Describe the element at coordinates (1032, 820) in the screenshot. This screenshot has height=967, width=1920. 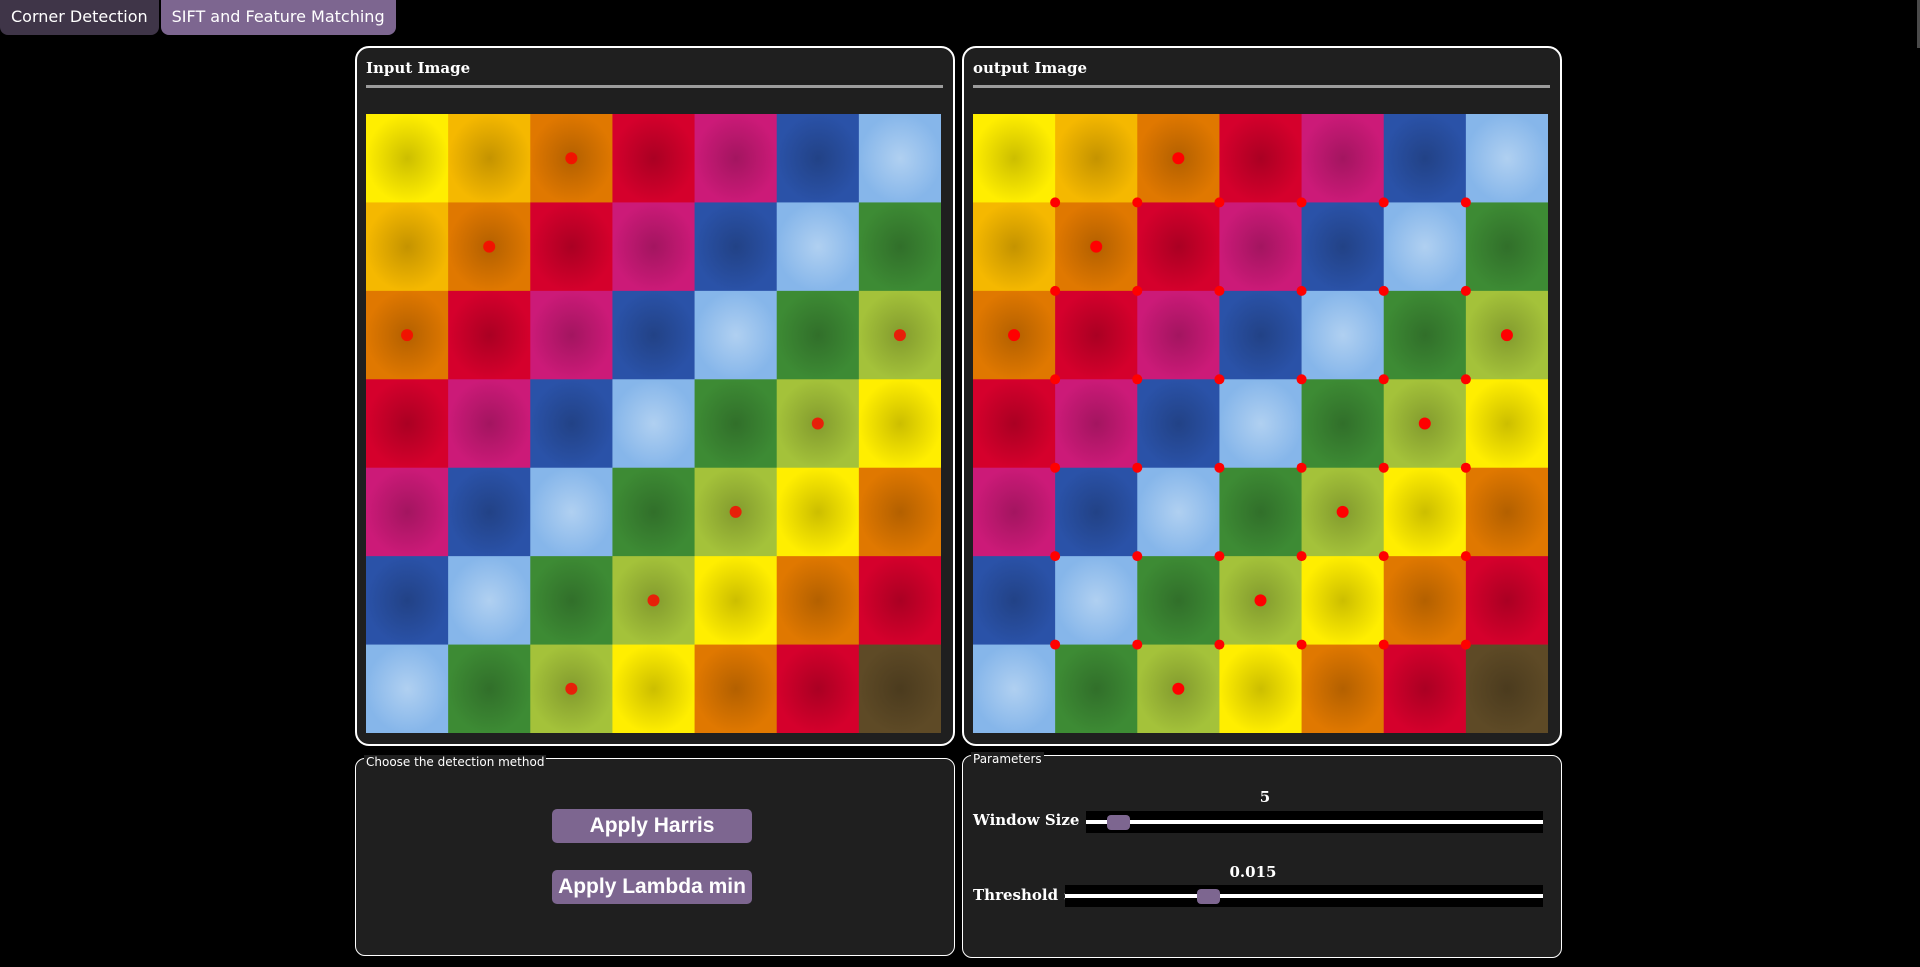
I see `window-size-label: Window Size :` at that location.